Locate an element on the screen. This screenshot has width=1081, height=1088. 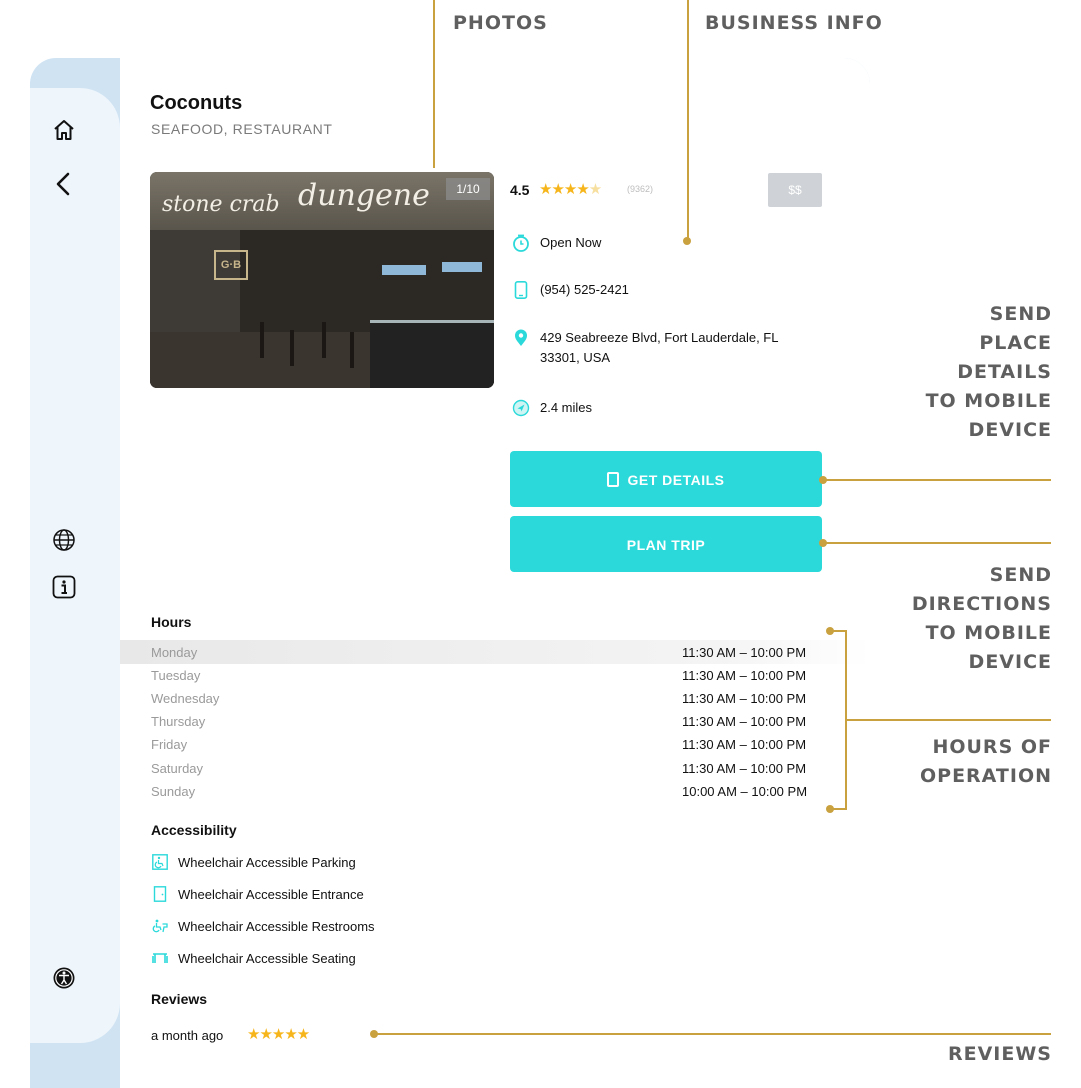
hours-time: 10:00 AM – 10:00 PM is located at coordinates (745, 791).